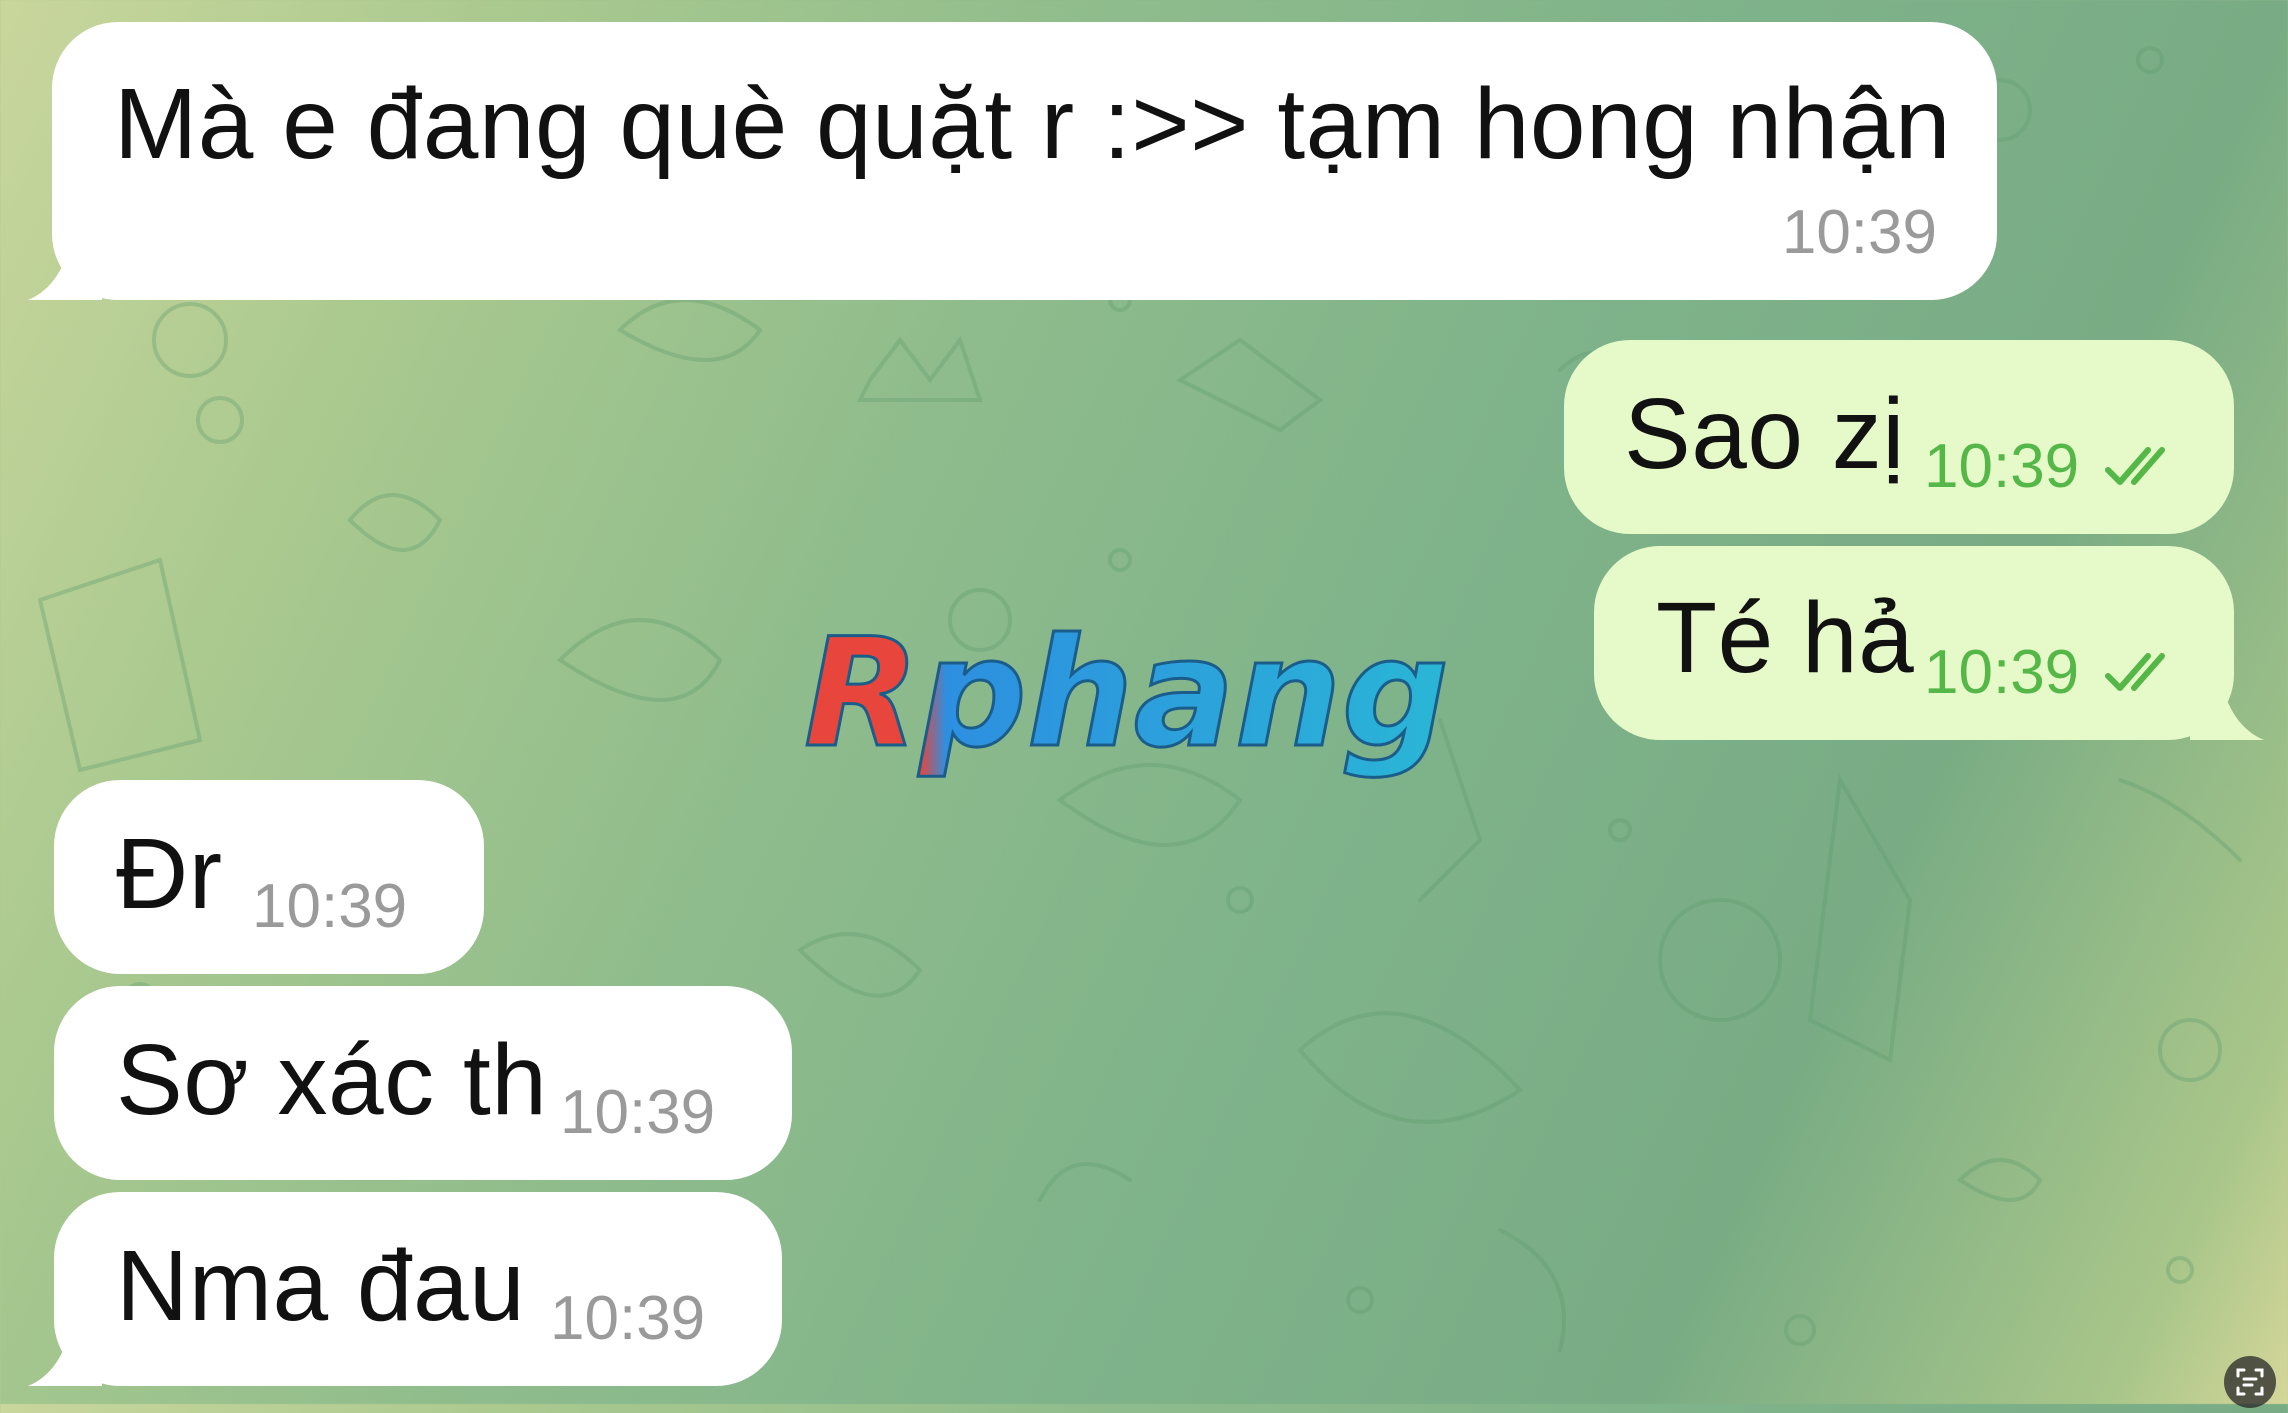  I want to click on message-bubble-outgoing: Té hả 10:39, so click(1914, 643).